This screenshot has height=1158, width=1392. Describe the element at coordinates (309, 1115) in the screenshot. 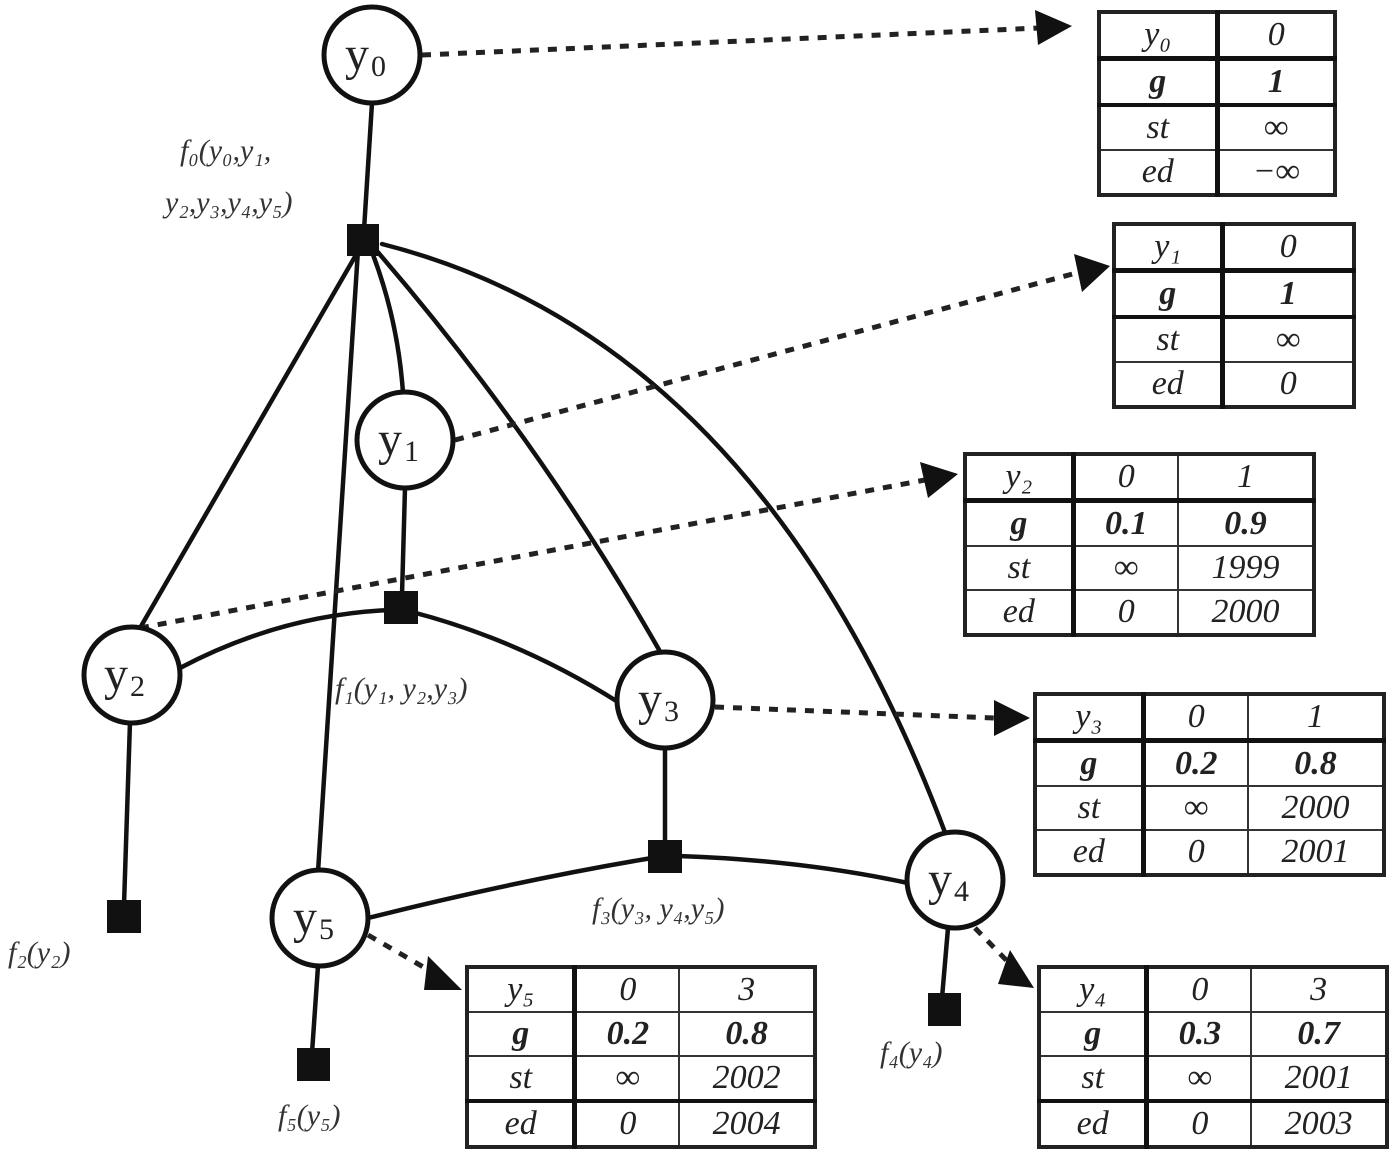

I see `factor-label-f5: f₅(y₅)` at that location.